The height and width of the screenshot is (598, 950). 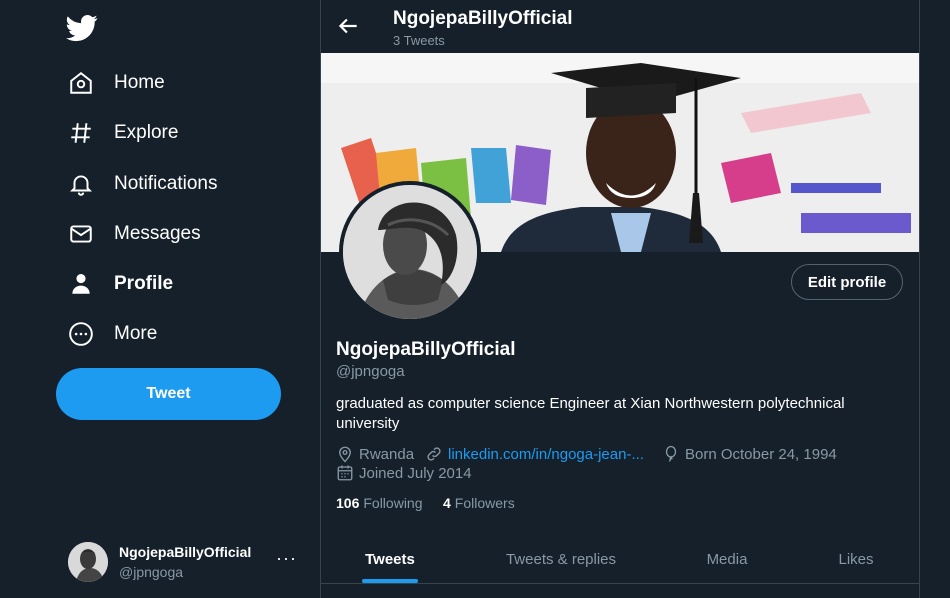 What do you see at coordinates (345, 473) in the screenshot?
I see `calendar-icon` at bounding box center [345, 473].